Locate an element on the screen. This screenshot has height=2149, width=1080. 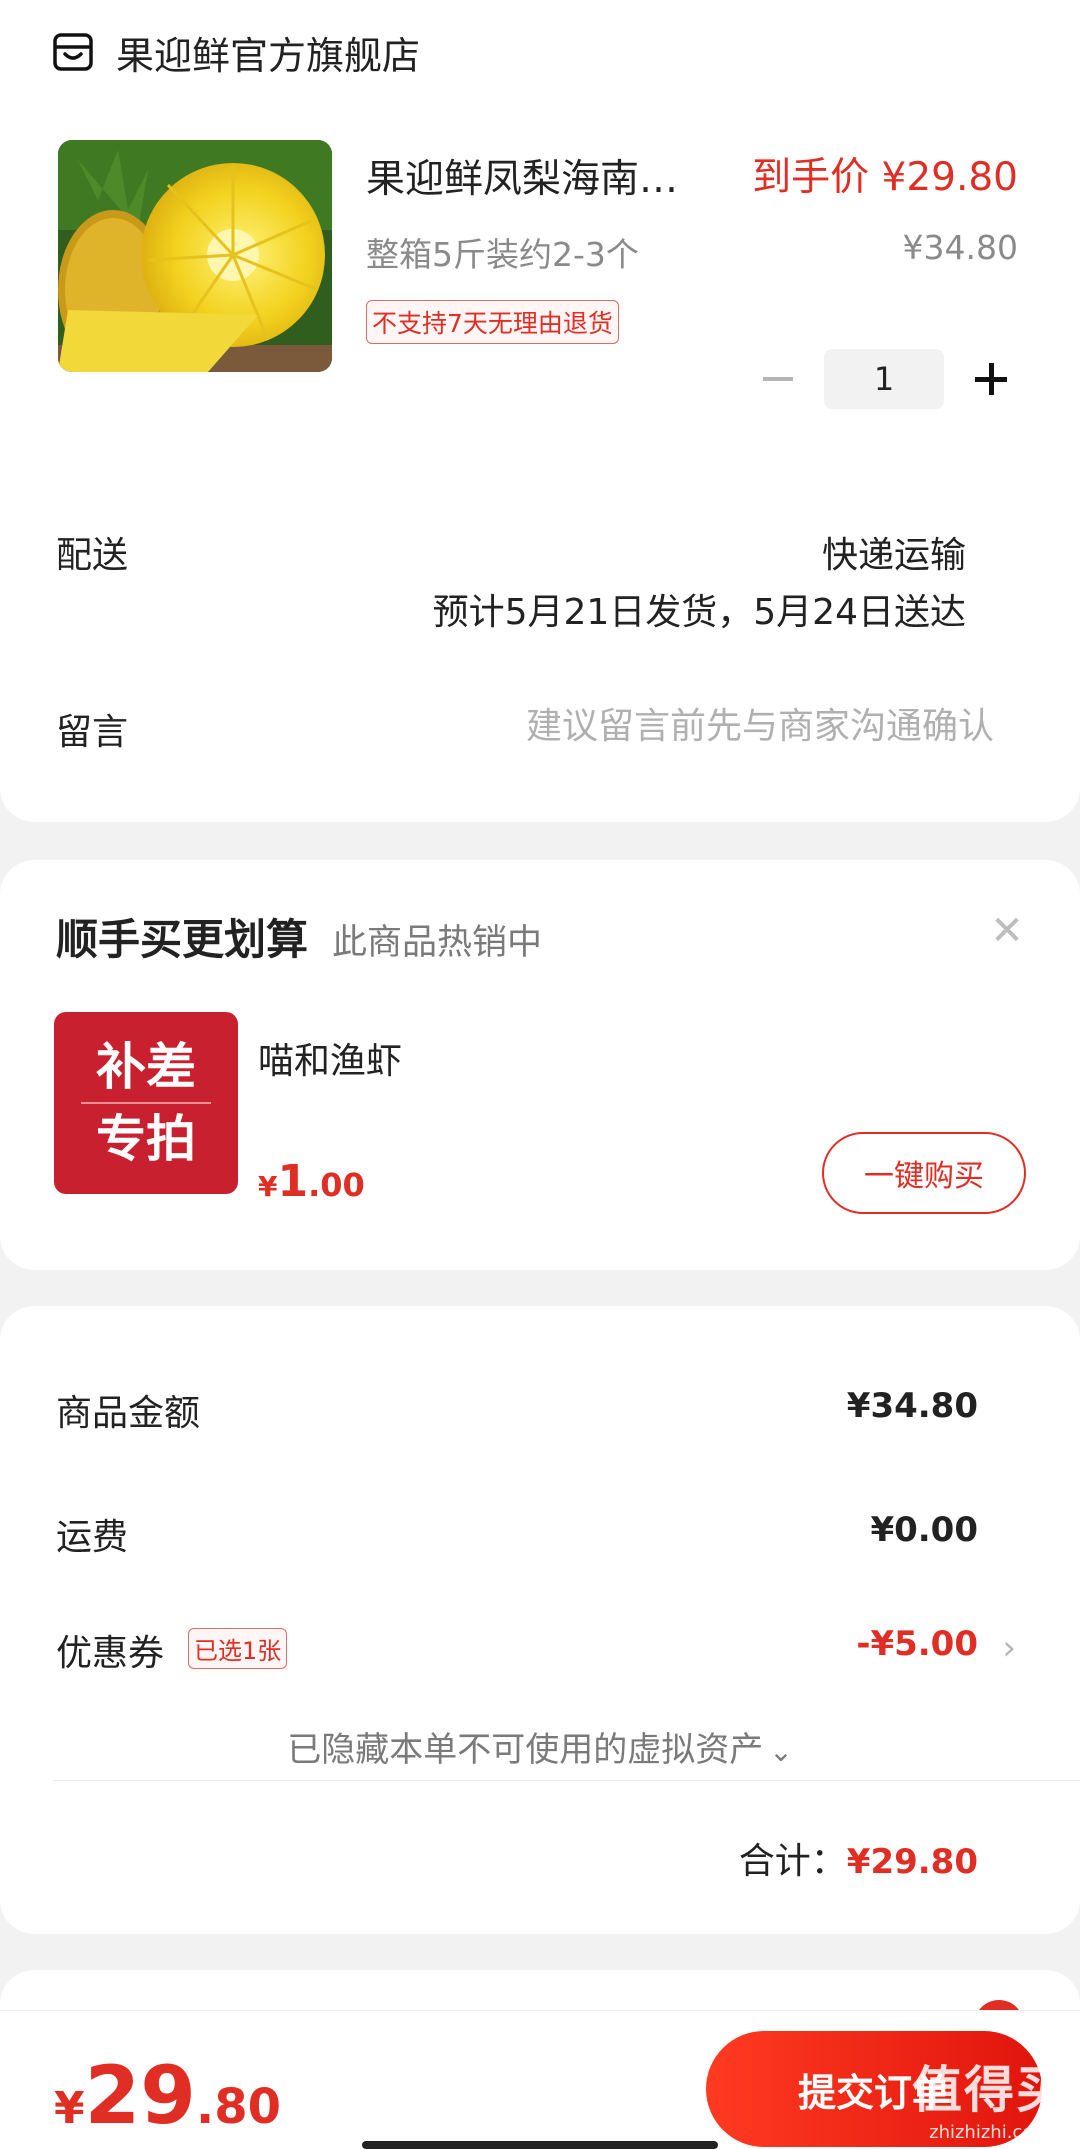
store-header: 果迎鲜官方旗舰店 is located at coordinates (236, 52).